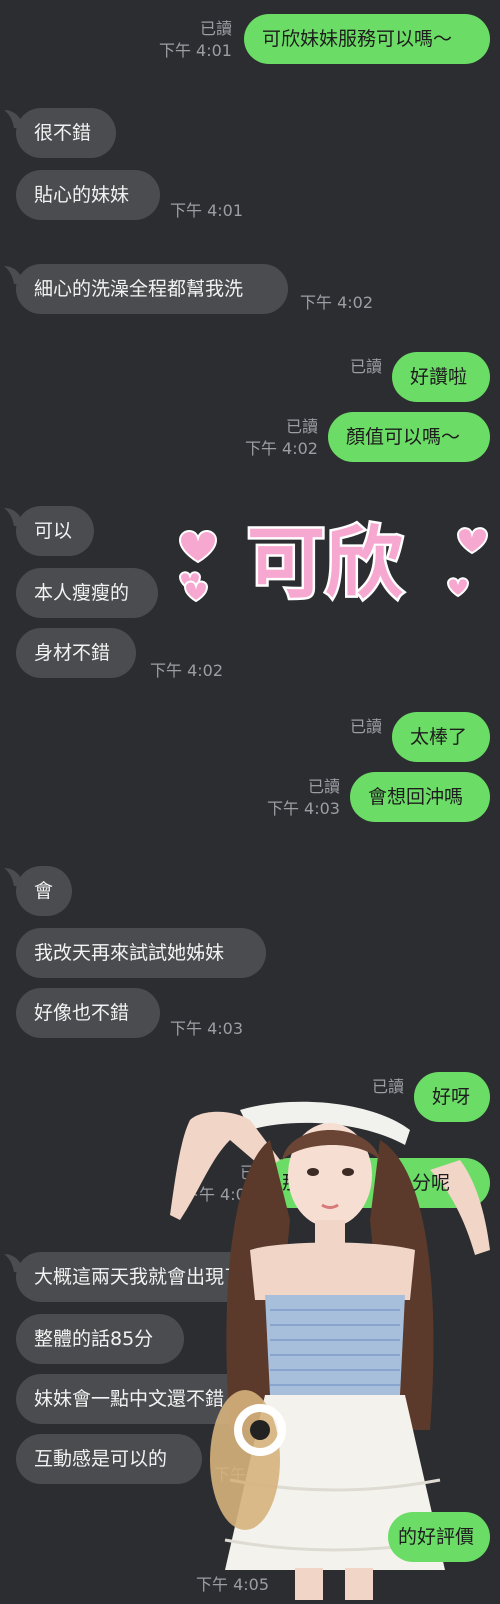 This screenshot has height=1604, width=500. I want to click on message-text: 可以, so click(53, 531).